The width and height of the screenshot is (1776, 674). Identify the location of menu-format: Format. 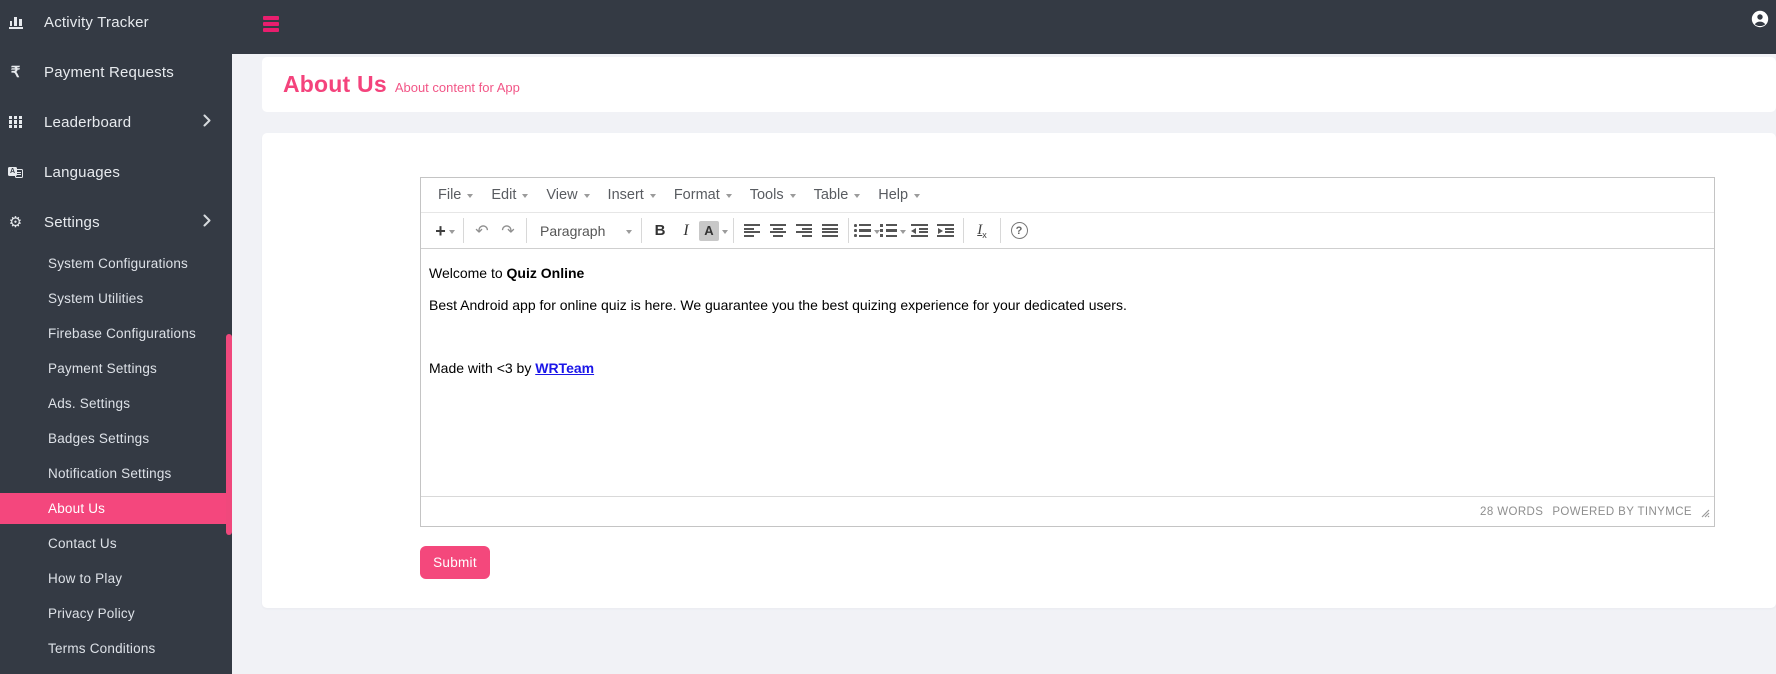
(703, 195).